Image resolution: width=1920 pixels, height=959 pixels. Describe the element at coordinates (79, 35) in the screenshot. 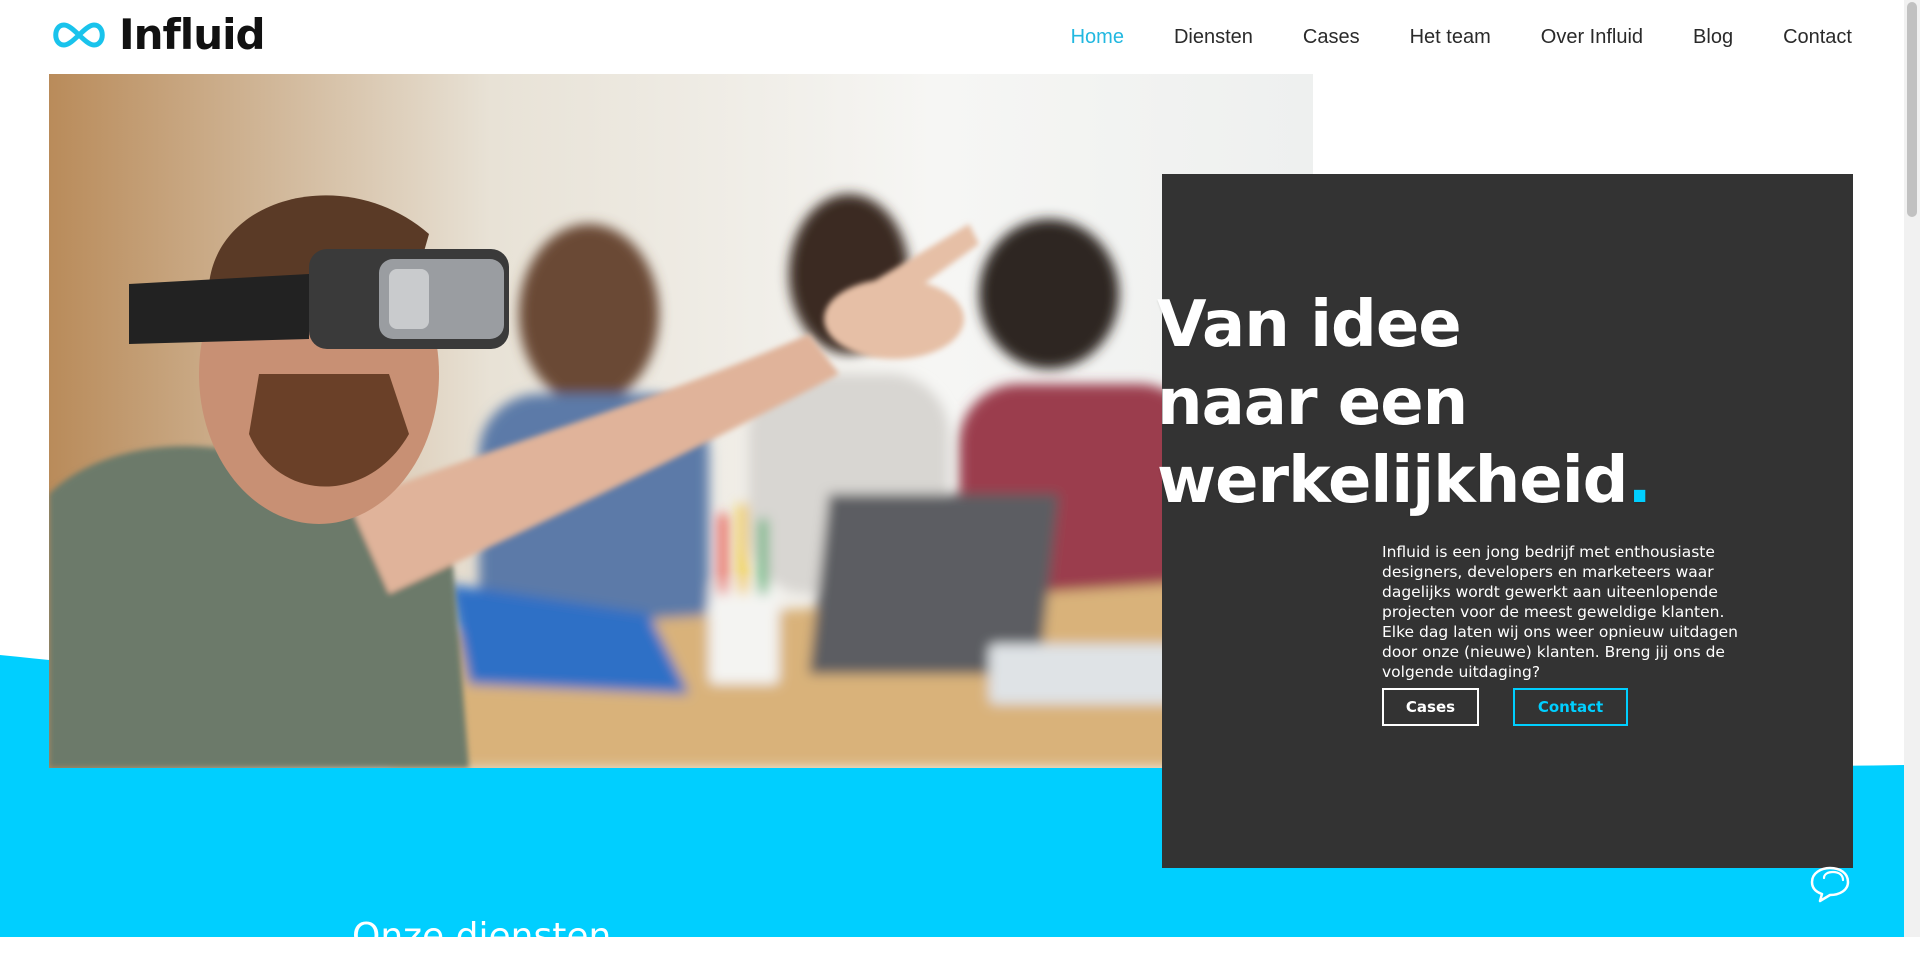

I see `infinity-icon` at that location.